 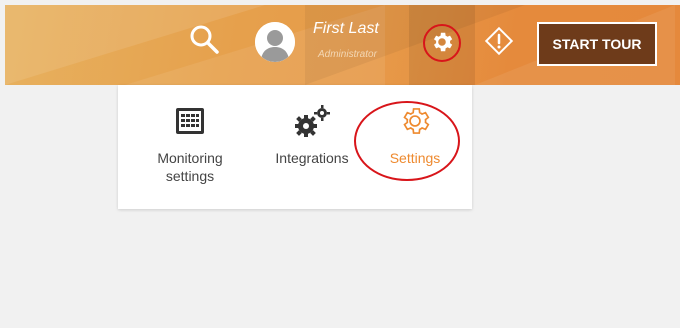 I want to click on user-role: Administrator, so click(x=347, y=54).